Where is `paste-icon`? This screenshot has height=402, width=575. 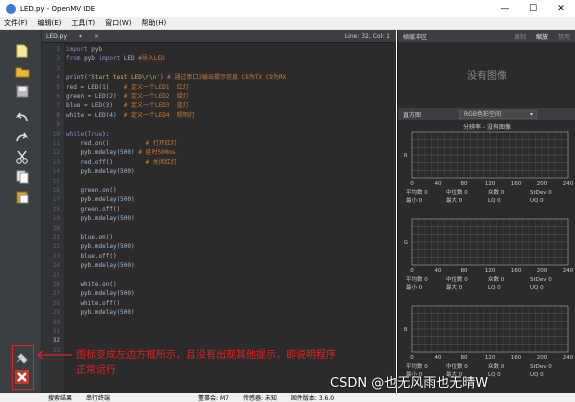
paste-icon is located at coordinates (22, 197).